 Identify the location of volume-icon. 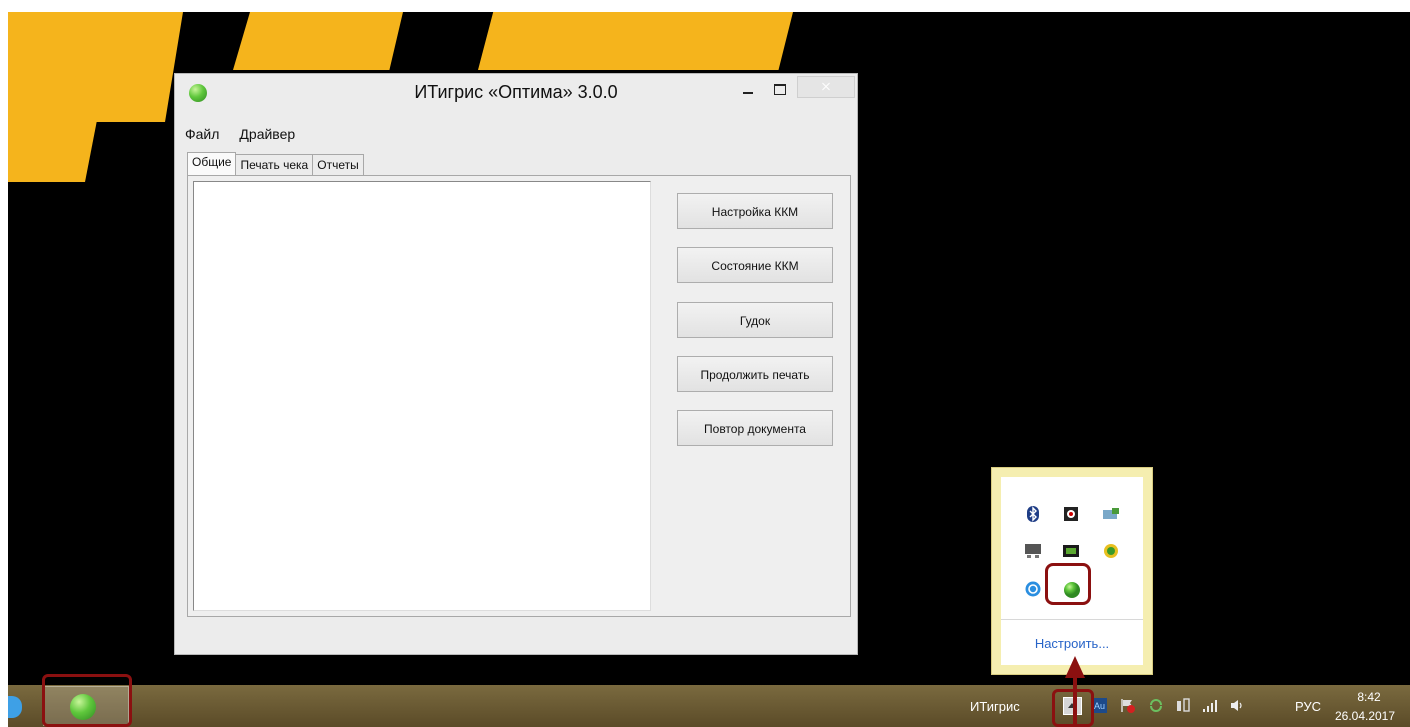
(1237, 705).